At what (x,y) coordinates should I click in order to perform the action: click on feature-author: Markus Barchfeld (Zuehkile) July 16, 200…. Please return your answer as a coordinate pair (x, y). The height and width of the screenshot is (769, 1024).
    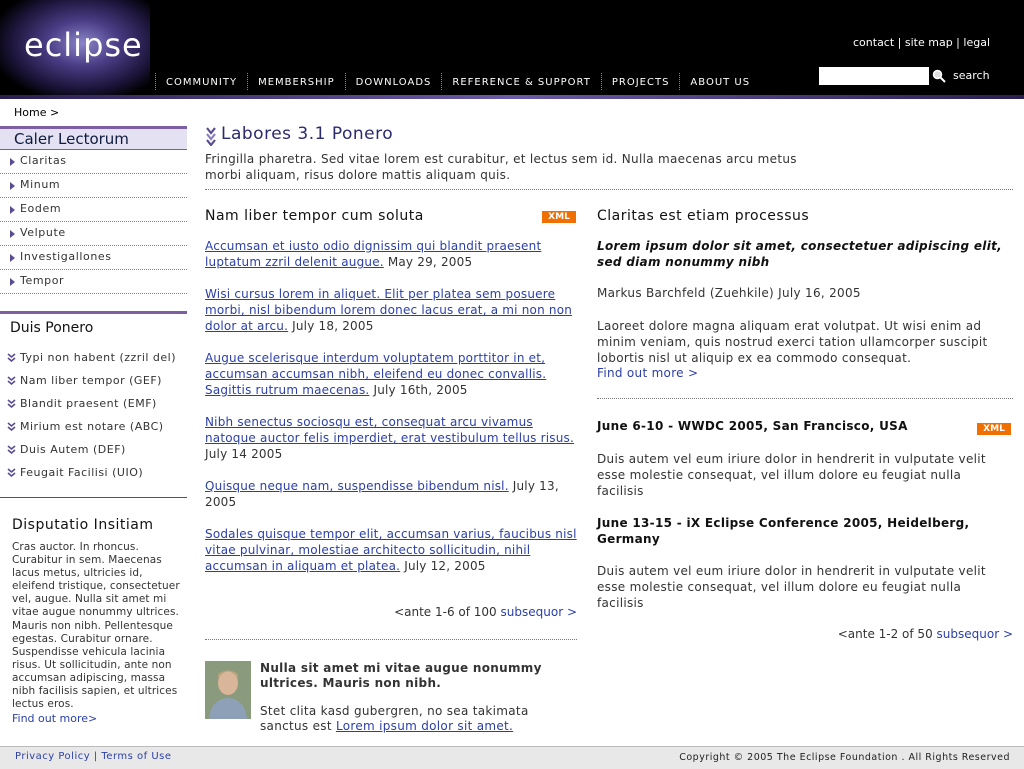
    Looking at the image, I should click on (729, 293).